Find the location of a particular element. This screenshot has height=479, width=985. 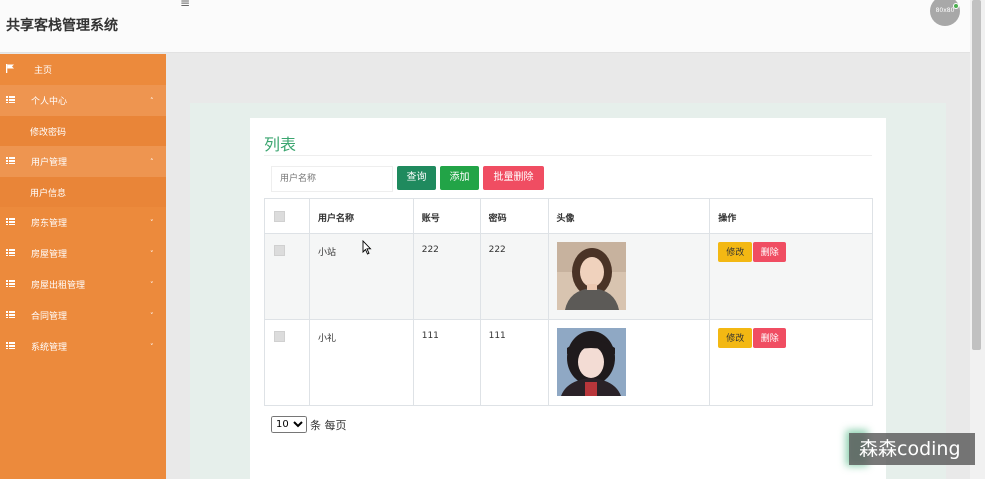

table-header-row: 用户名称 账号 密码 头像 操作 is located at coordinates (568, 216).